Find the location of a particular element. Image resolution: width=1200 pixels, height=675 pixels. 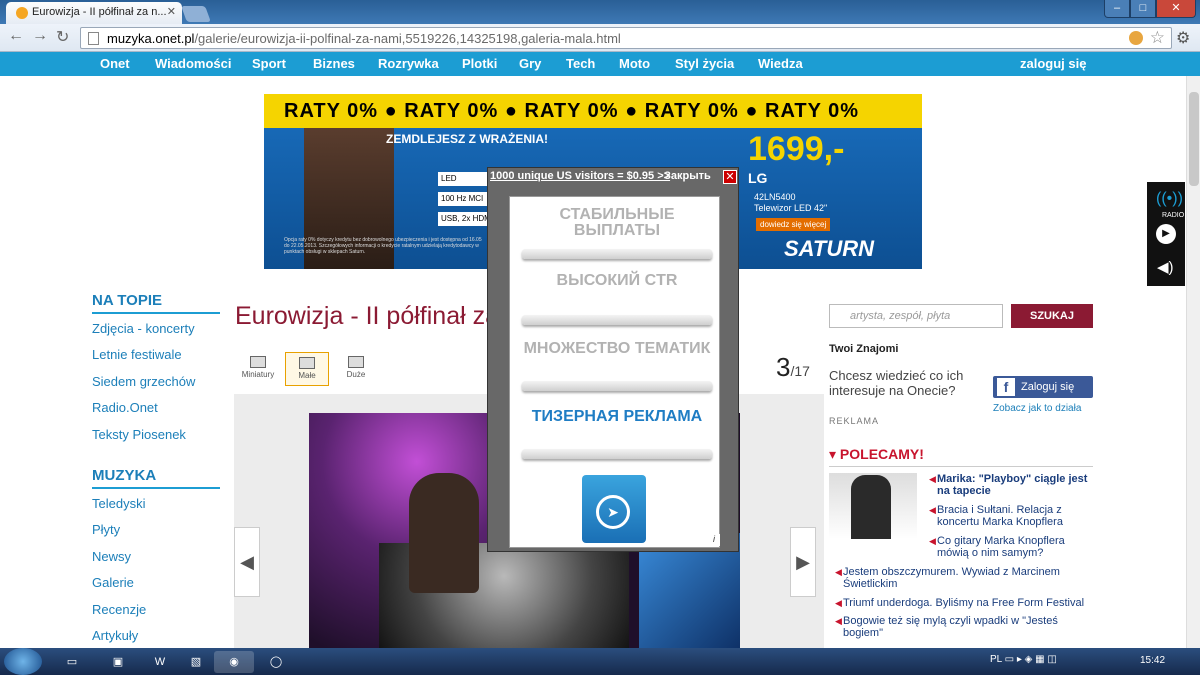

nav-sport: Sport is located at coordinates (269, 63).